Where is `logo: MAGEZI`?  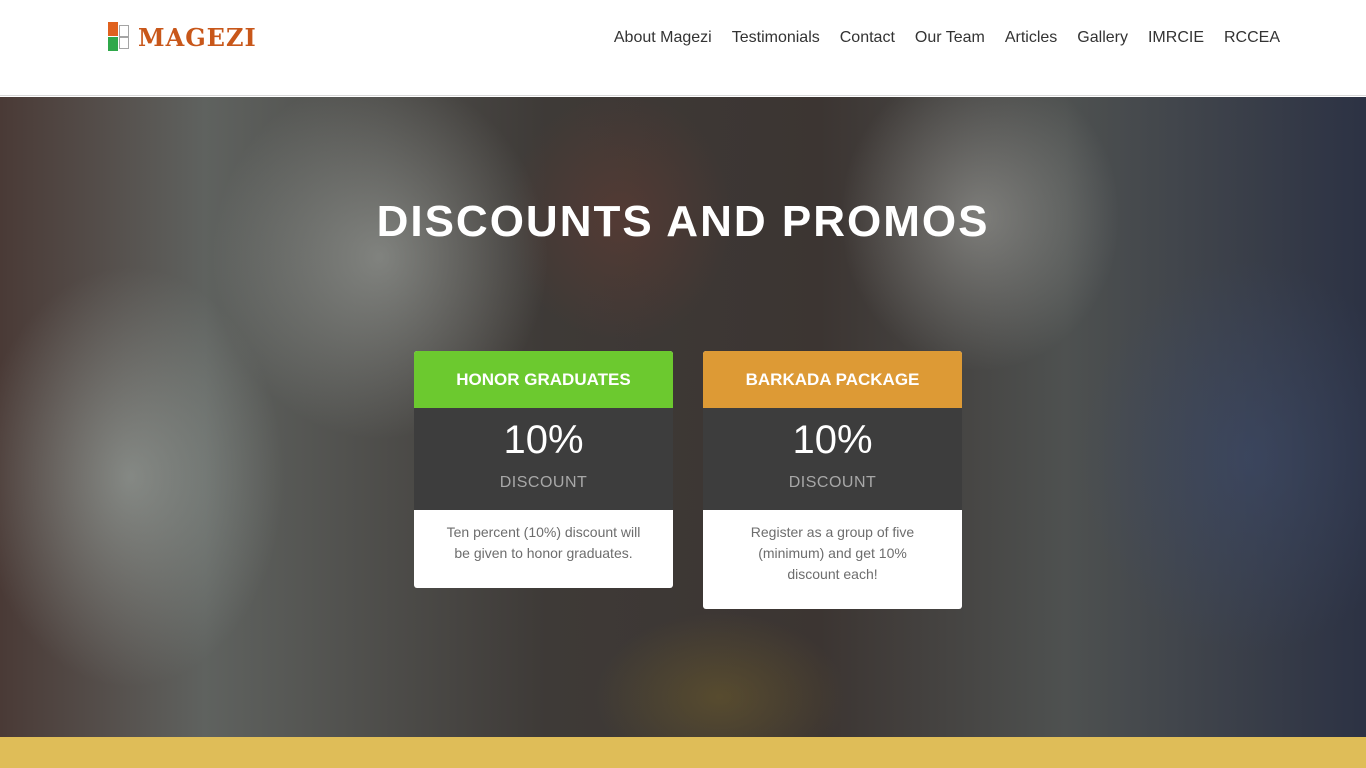 logo: MAGEZI is located at coordinates (182, 37).